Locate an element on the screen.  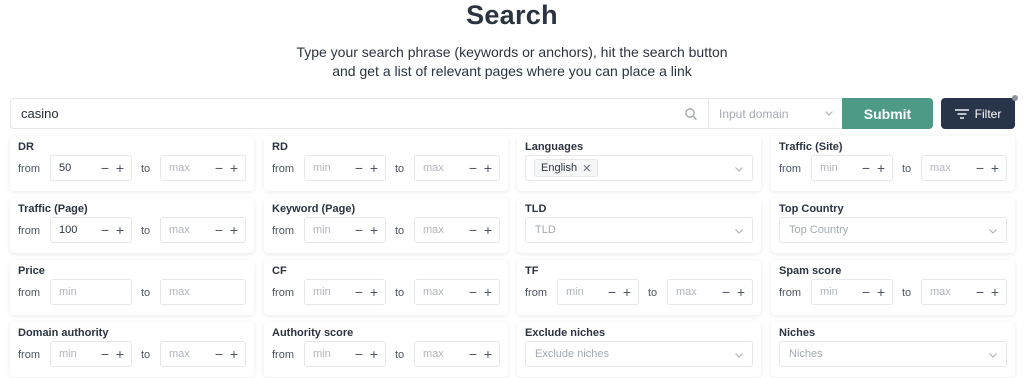
traffic-site-from-input is located at coordinates (840, 168).